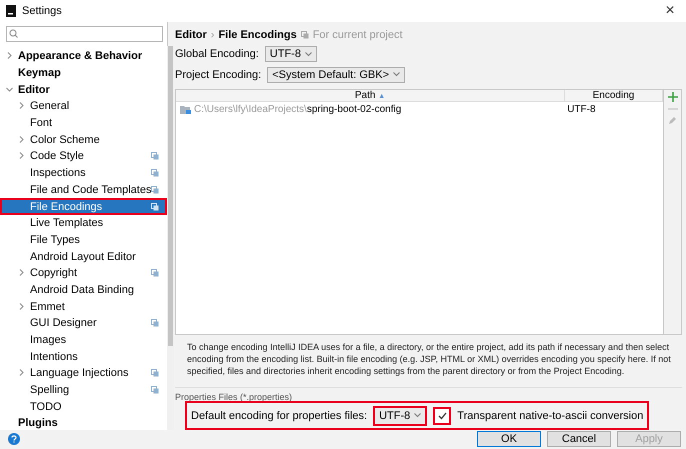  I want to click on tree-label: Plugins, so click(38, 423).